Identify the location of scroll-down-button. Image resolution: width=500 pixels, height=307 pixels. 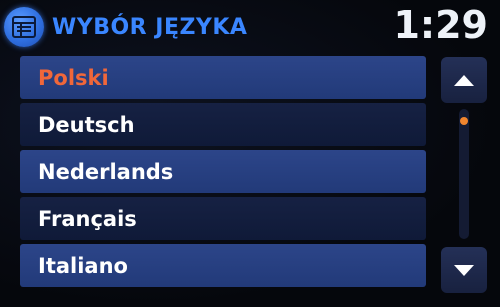
(464, 270).